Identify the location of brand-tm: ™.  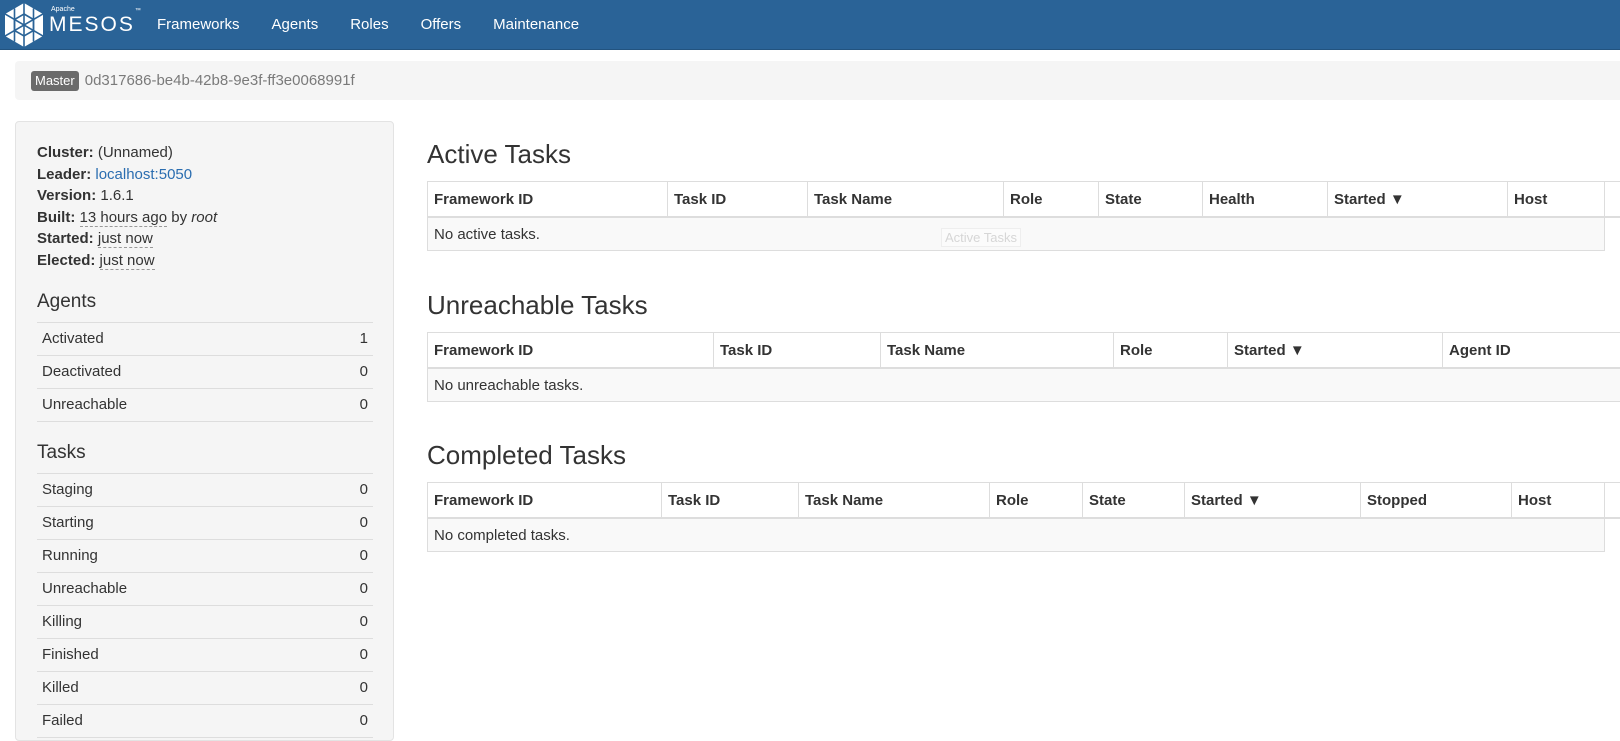
(138, 11).